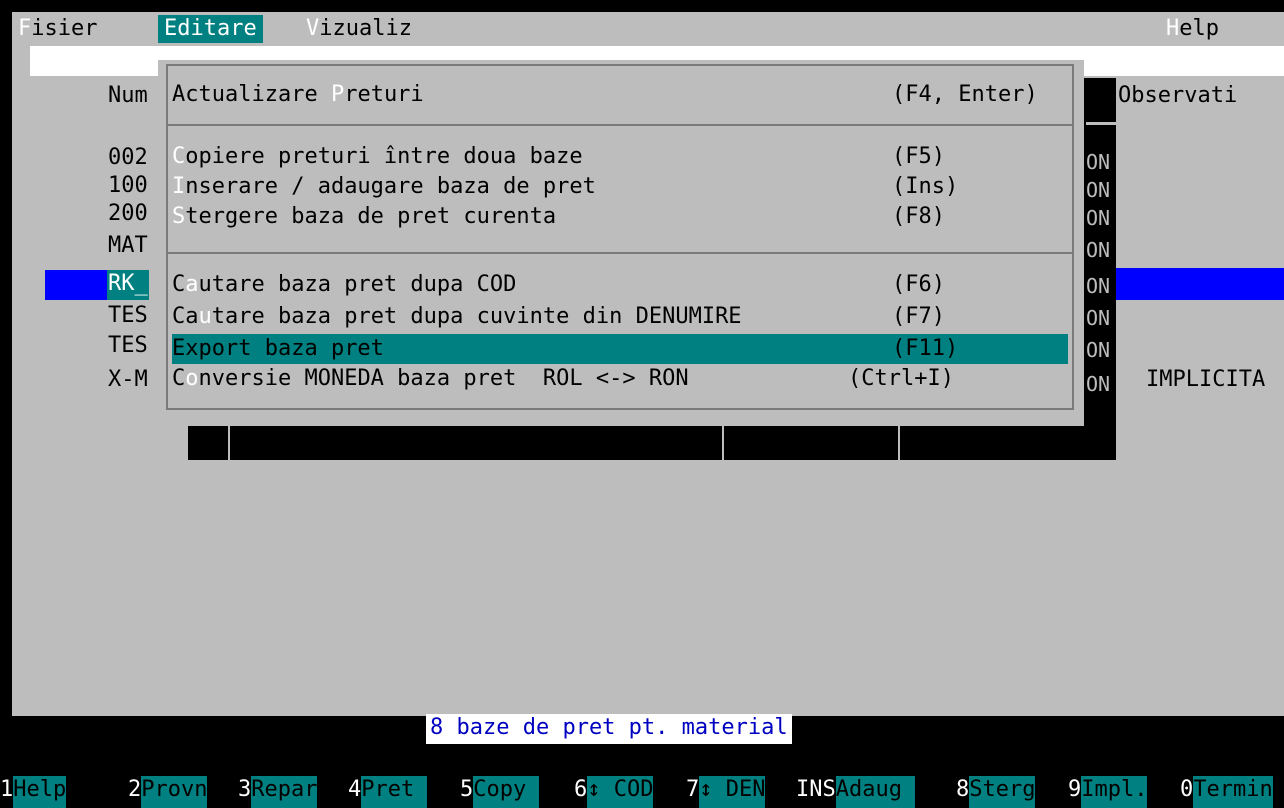 This screenshot has width=1284, height=808. What do you see at coordinates (620, 285) in the screenshot?
I see `menu-item-cautare-cod: Cautare baza pret dupa COD (F6)` at bounding box center [620, 285].